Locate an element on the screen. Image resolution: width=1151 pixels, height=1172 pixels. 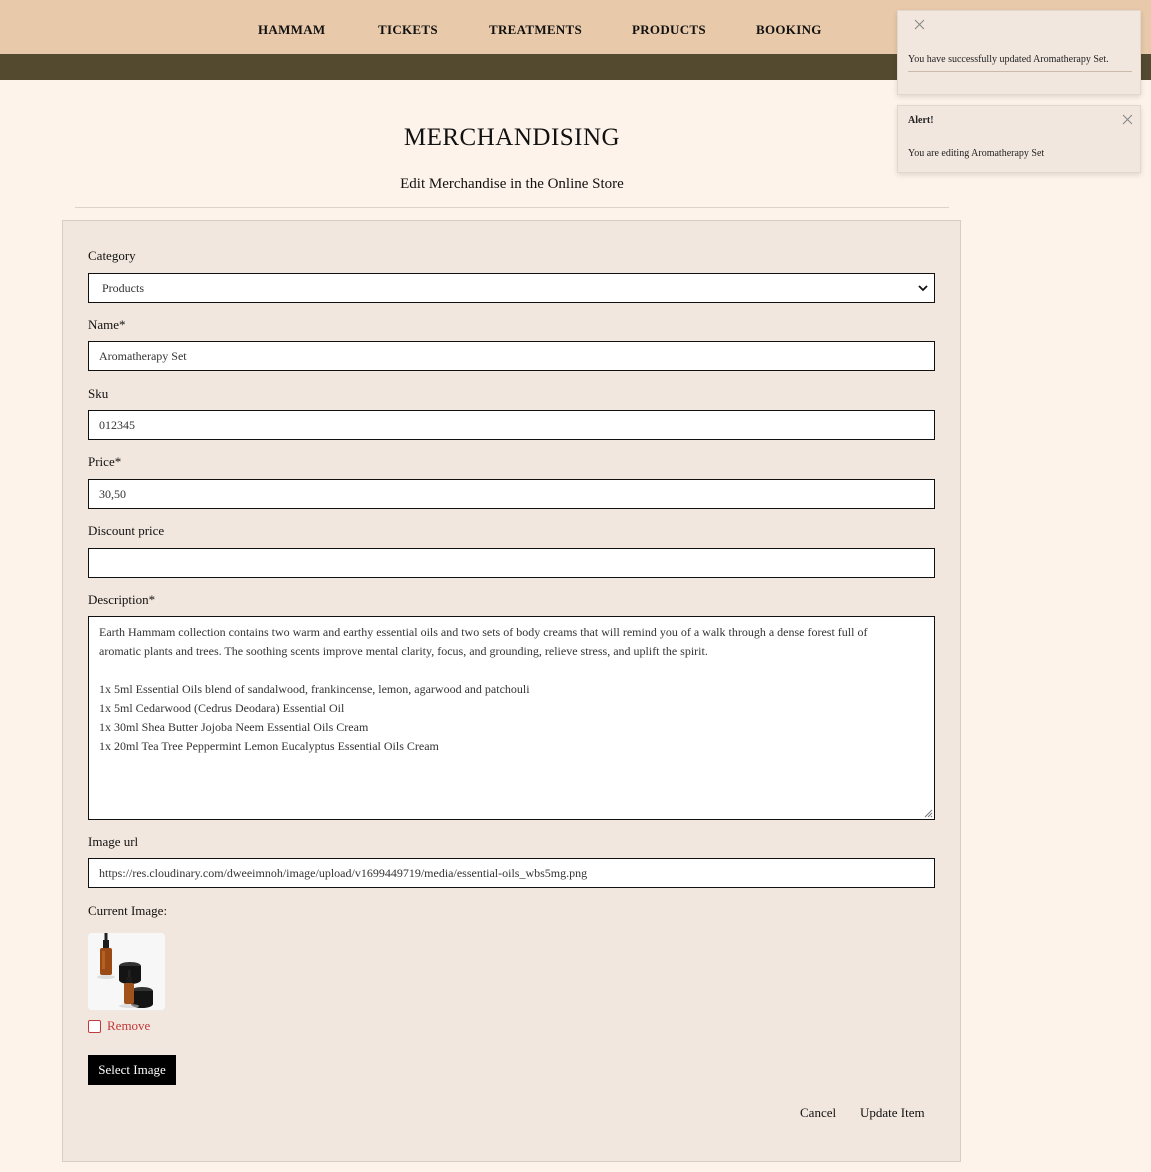
header-divider is located at coordinates (512, 207).